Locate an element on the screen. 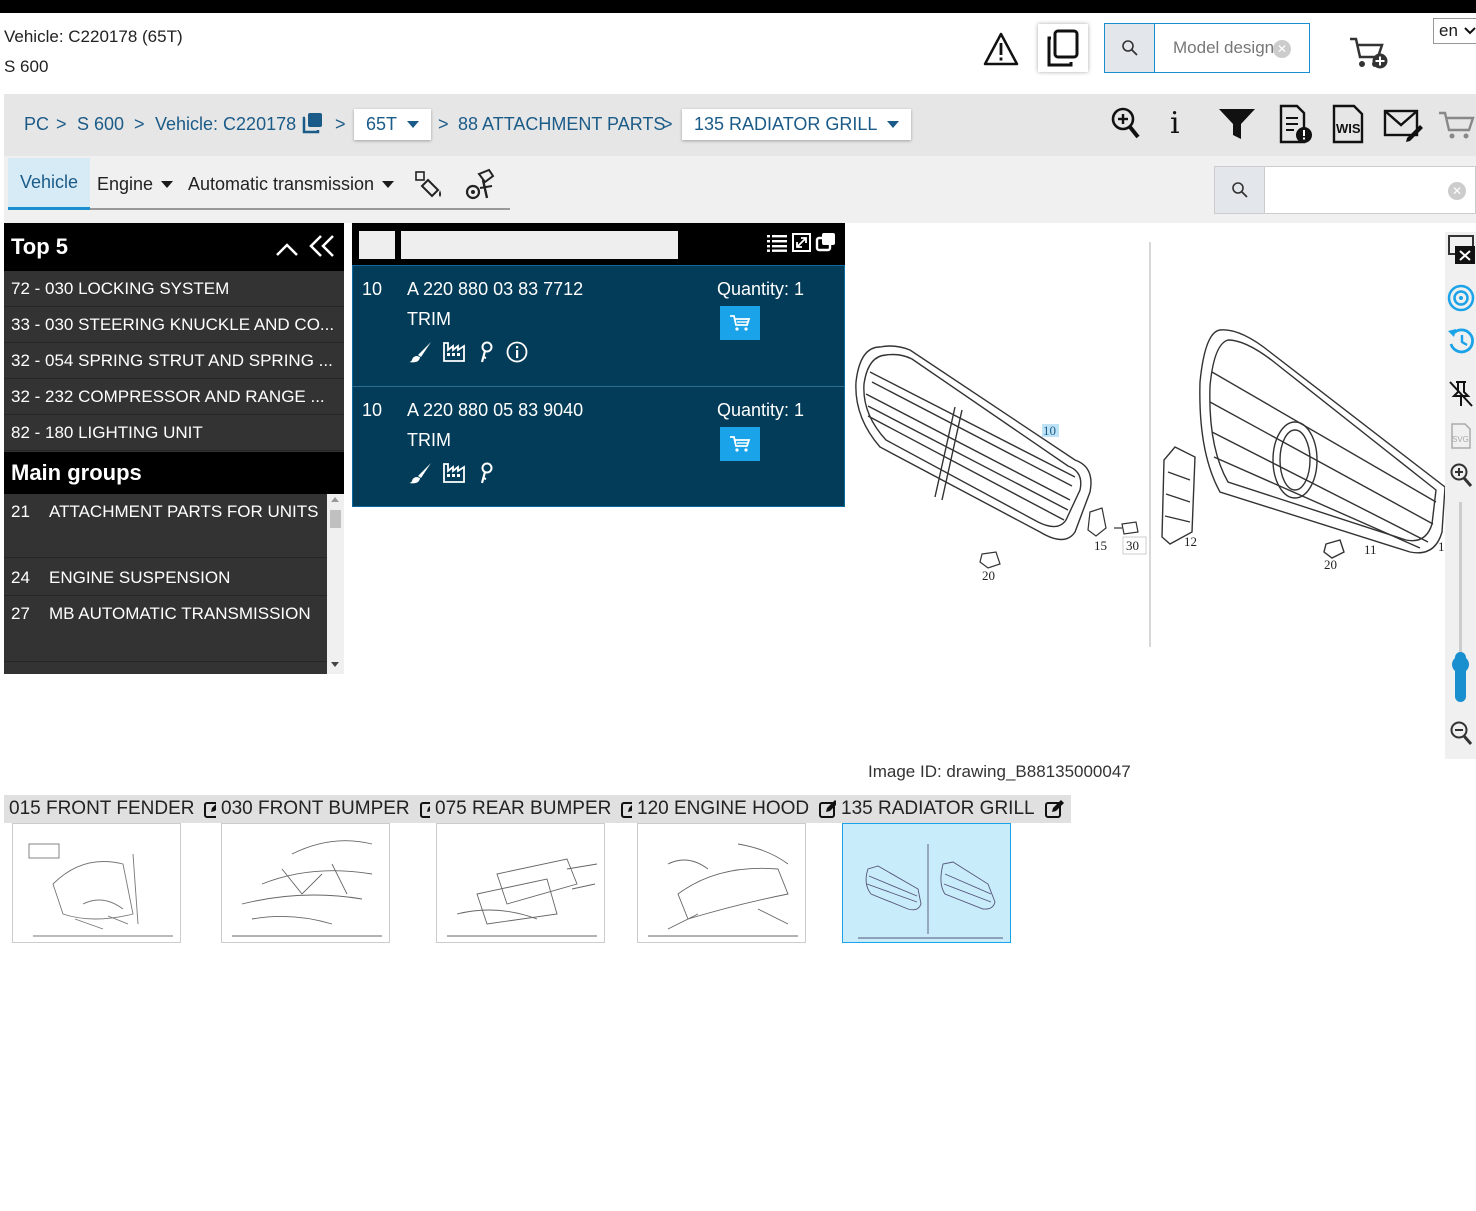 The width and height of the screenshot is (1476, 1211). callout-label: 15 is located at coordinates (1100, 545).